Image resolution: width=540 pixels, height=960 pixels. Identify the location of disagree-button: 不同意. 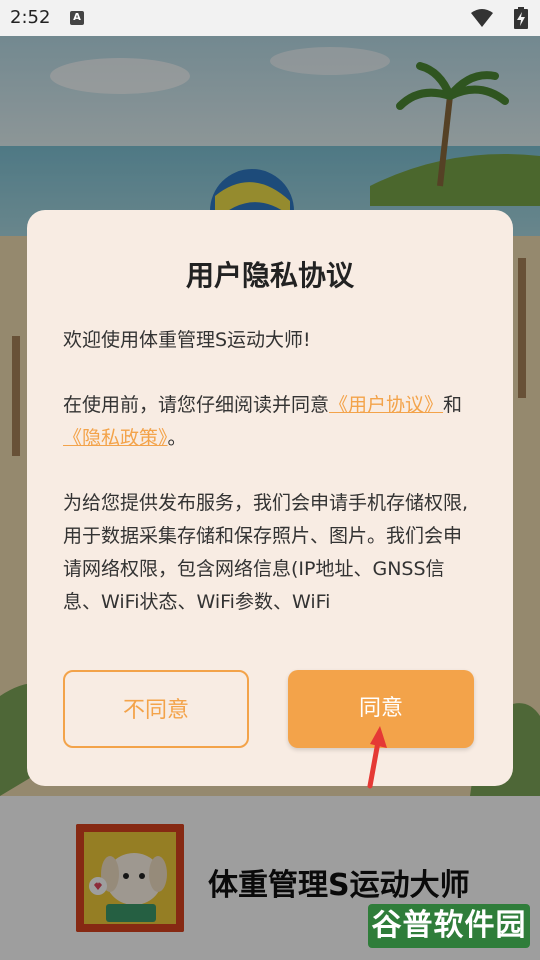
(156, 709).